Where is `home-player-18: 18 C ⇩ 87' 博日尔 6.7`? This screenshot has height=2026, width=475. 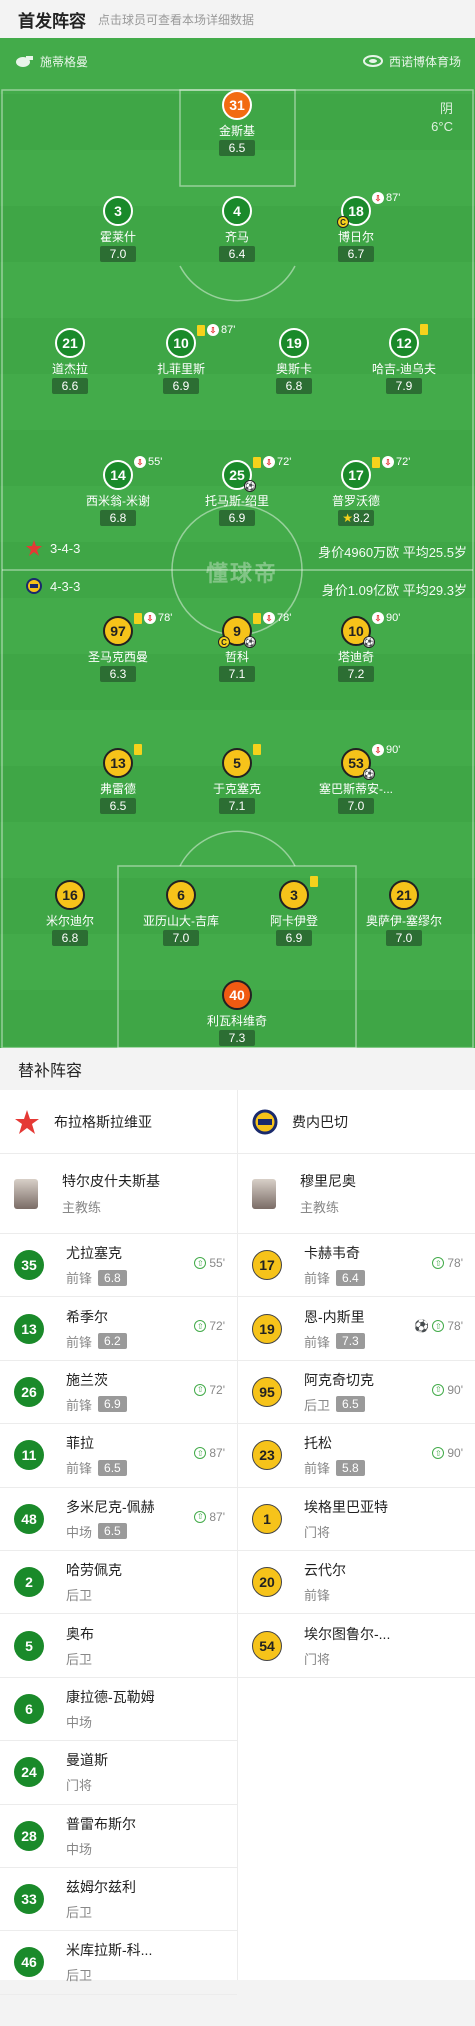 home-player-18: 18 C ⇩ 87' 博日尔 6.7 is located at coordinates (356, 227).